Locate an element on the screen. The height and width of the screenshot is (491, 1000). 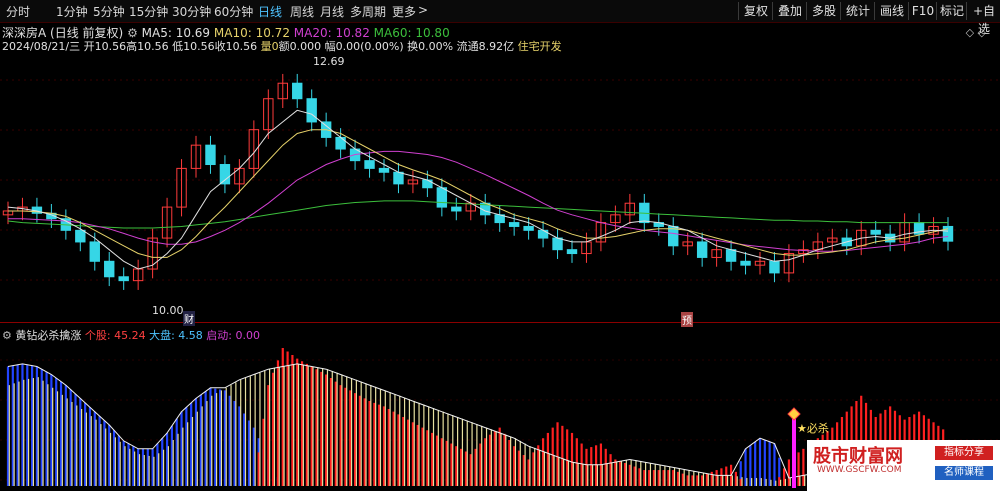
forecast-tag: 预 is located at coordinates (687, 319).